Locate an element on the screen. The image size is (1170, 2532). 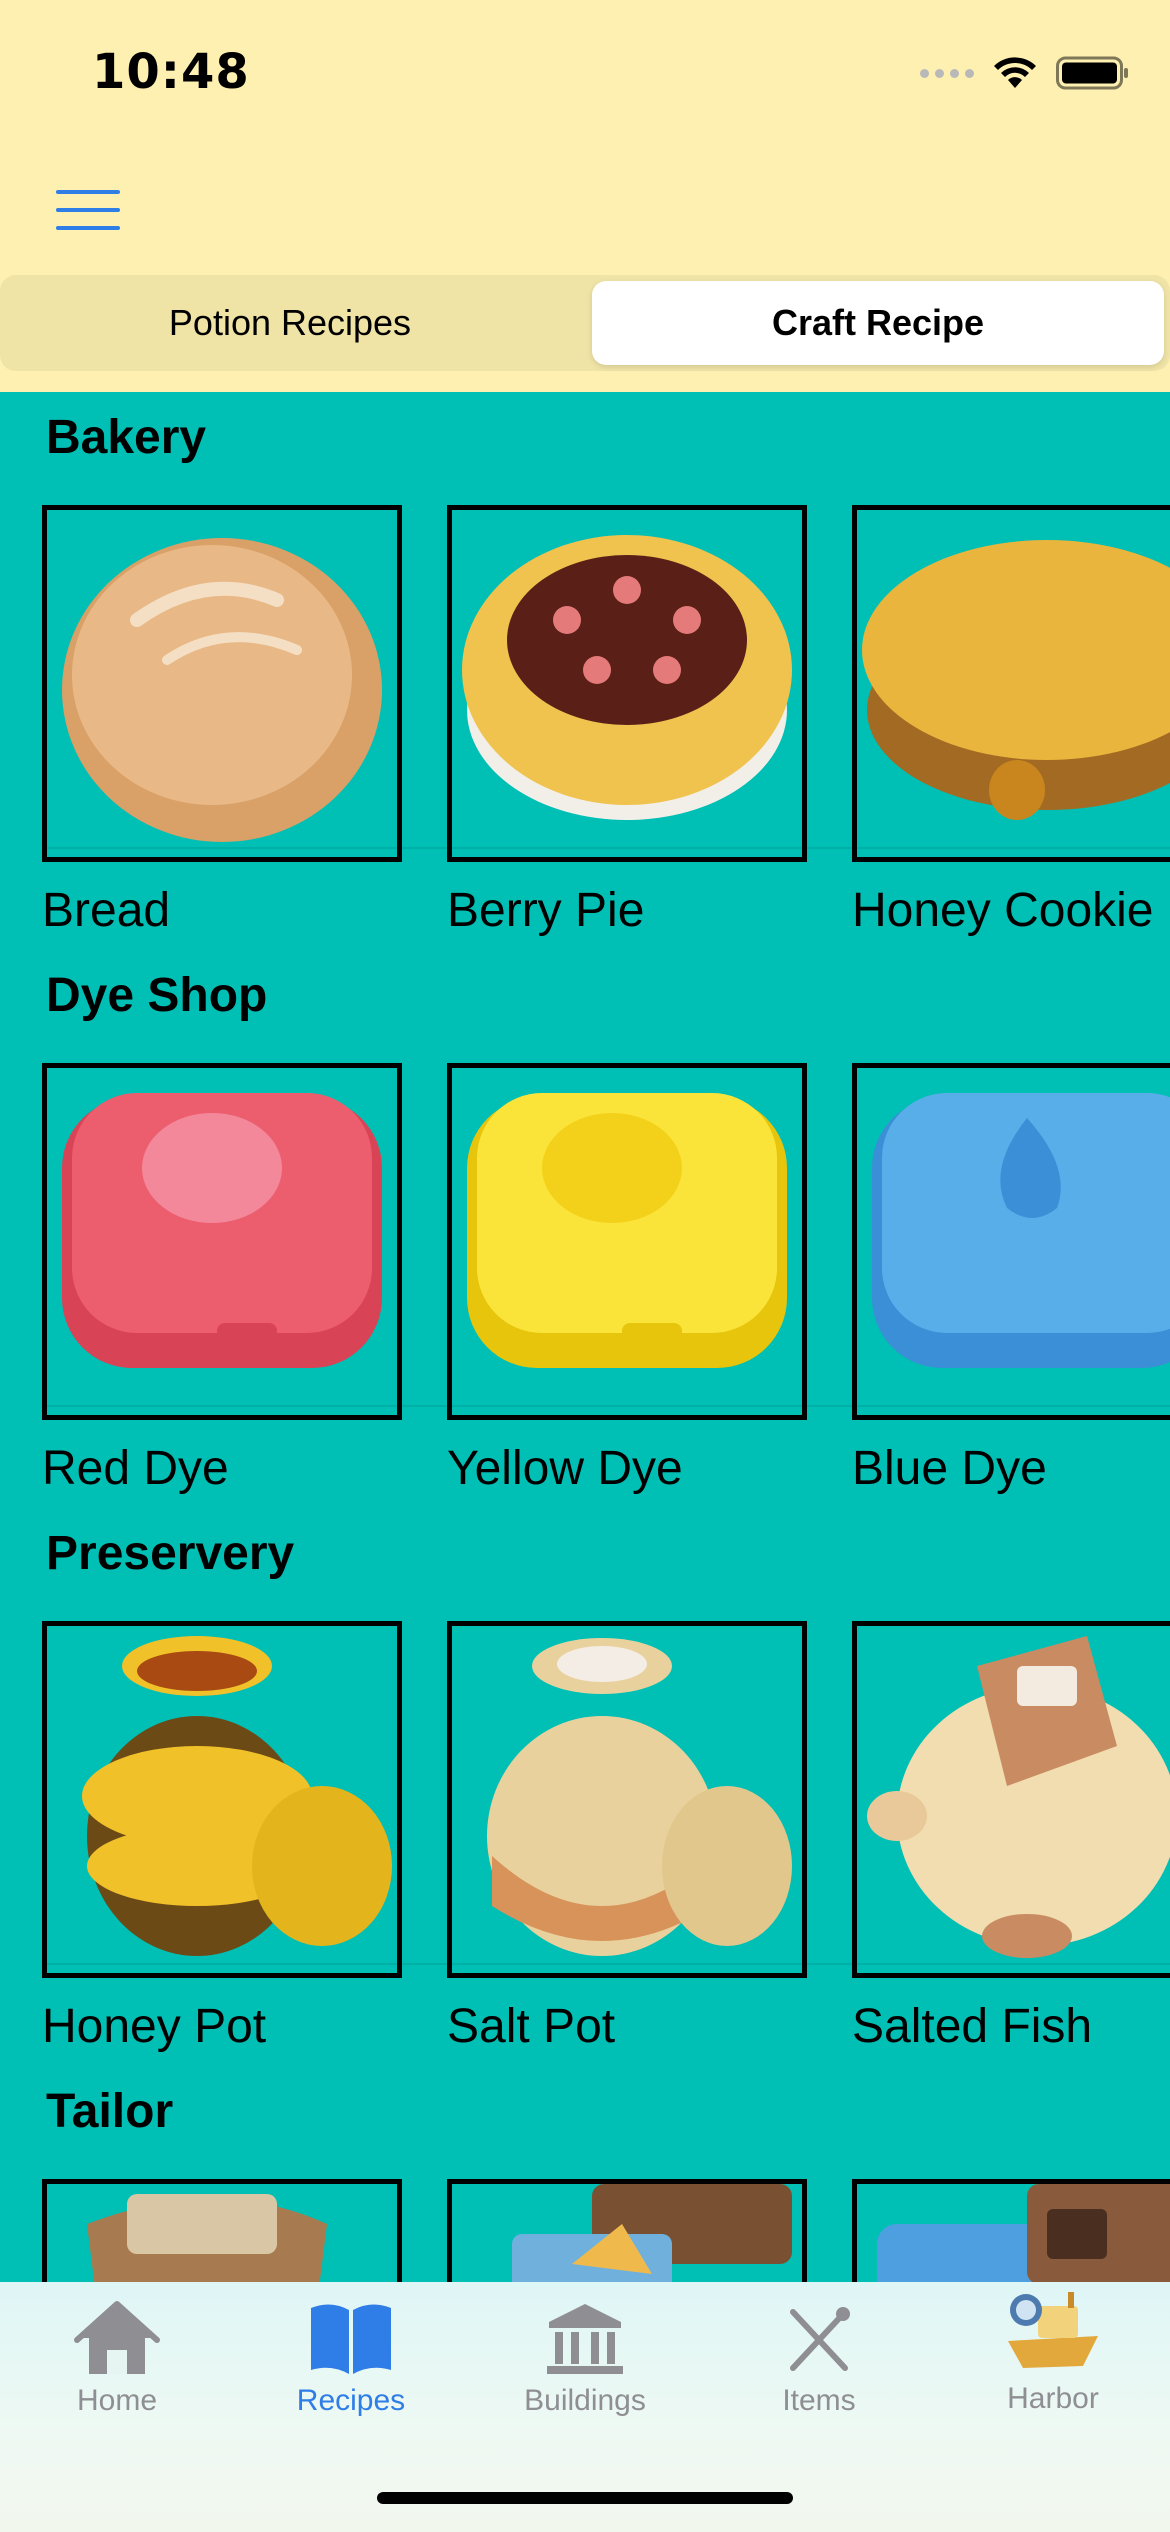
tab-label: Home is located at coordinates (117, 2400).